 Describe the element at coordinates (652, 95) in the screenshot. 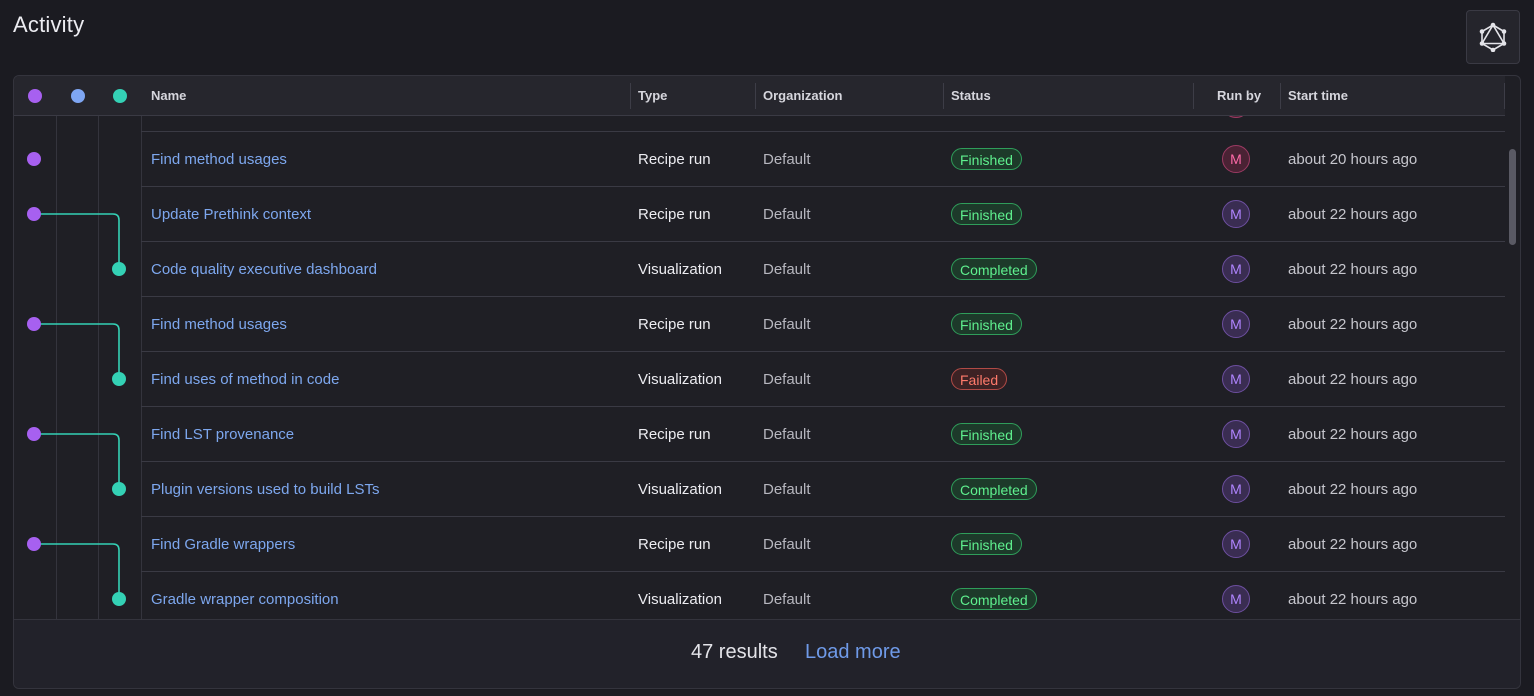

I see `column-header-type: Type` at that location.